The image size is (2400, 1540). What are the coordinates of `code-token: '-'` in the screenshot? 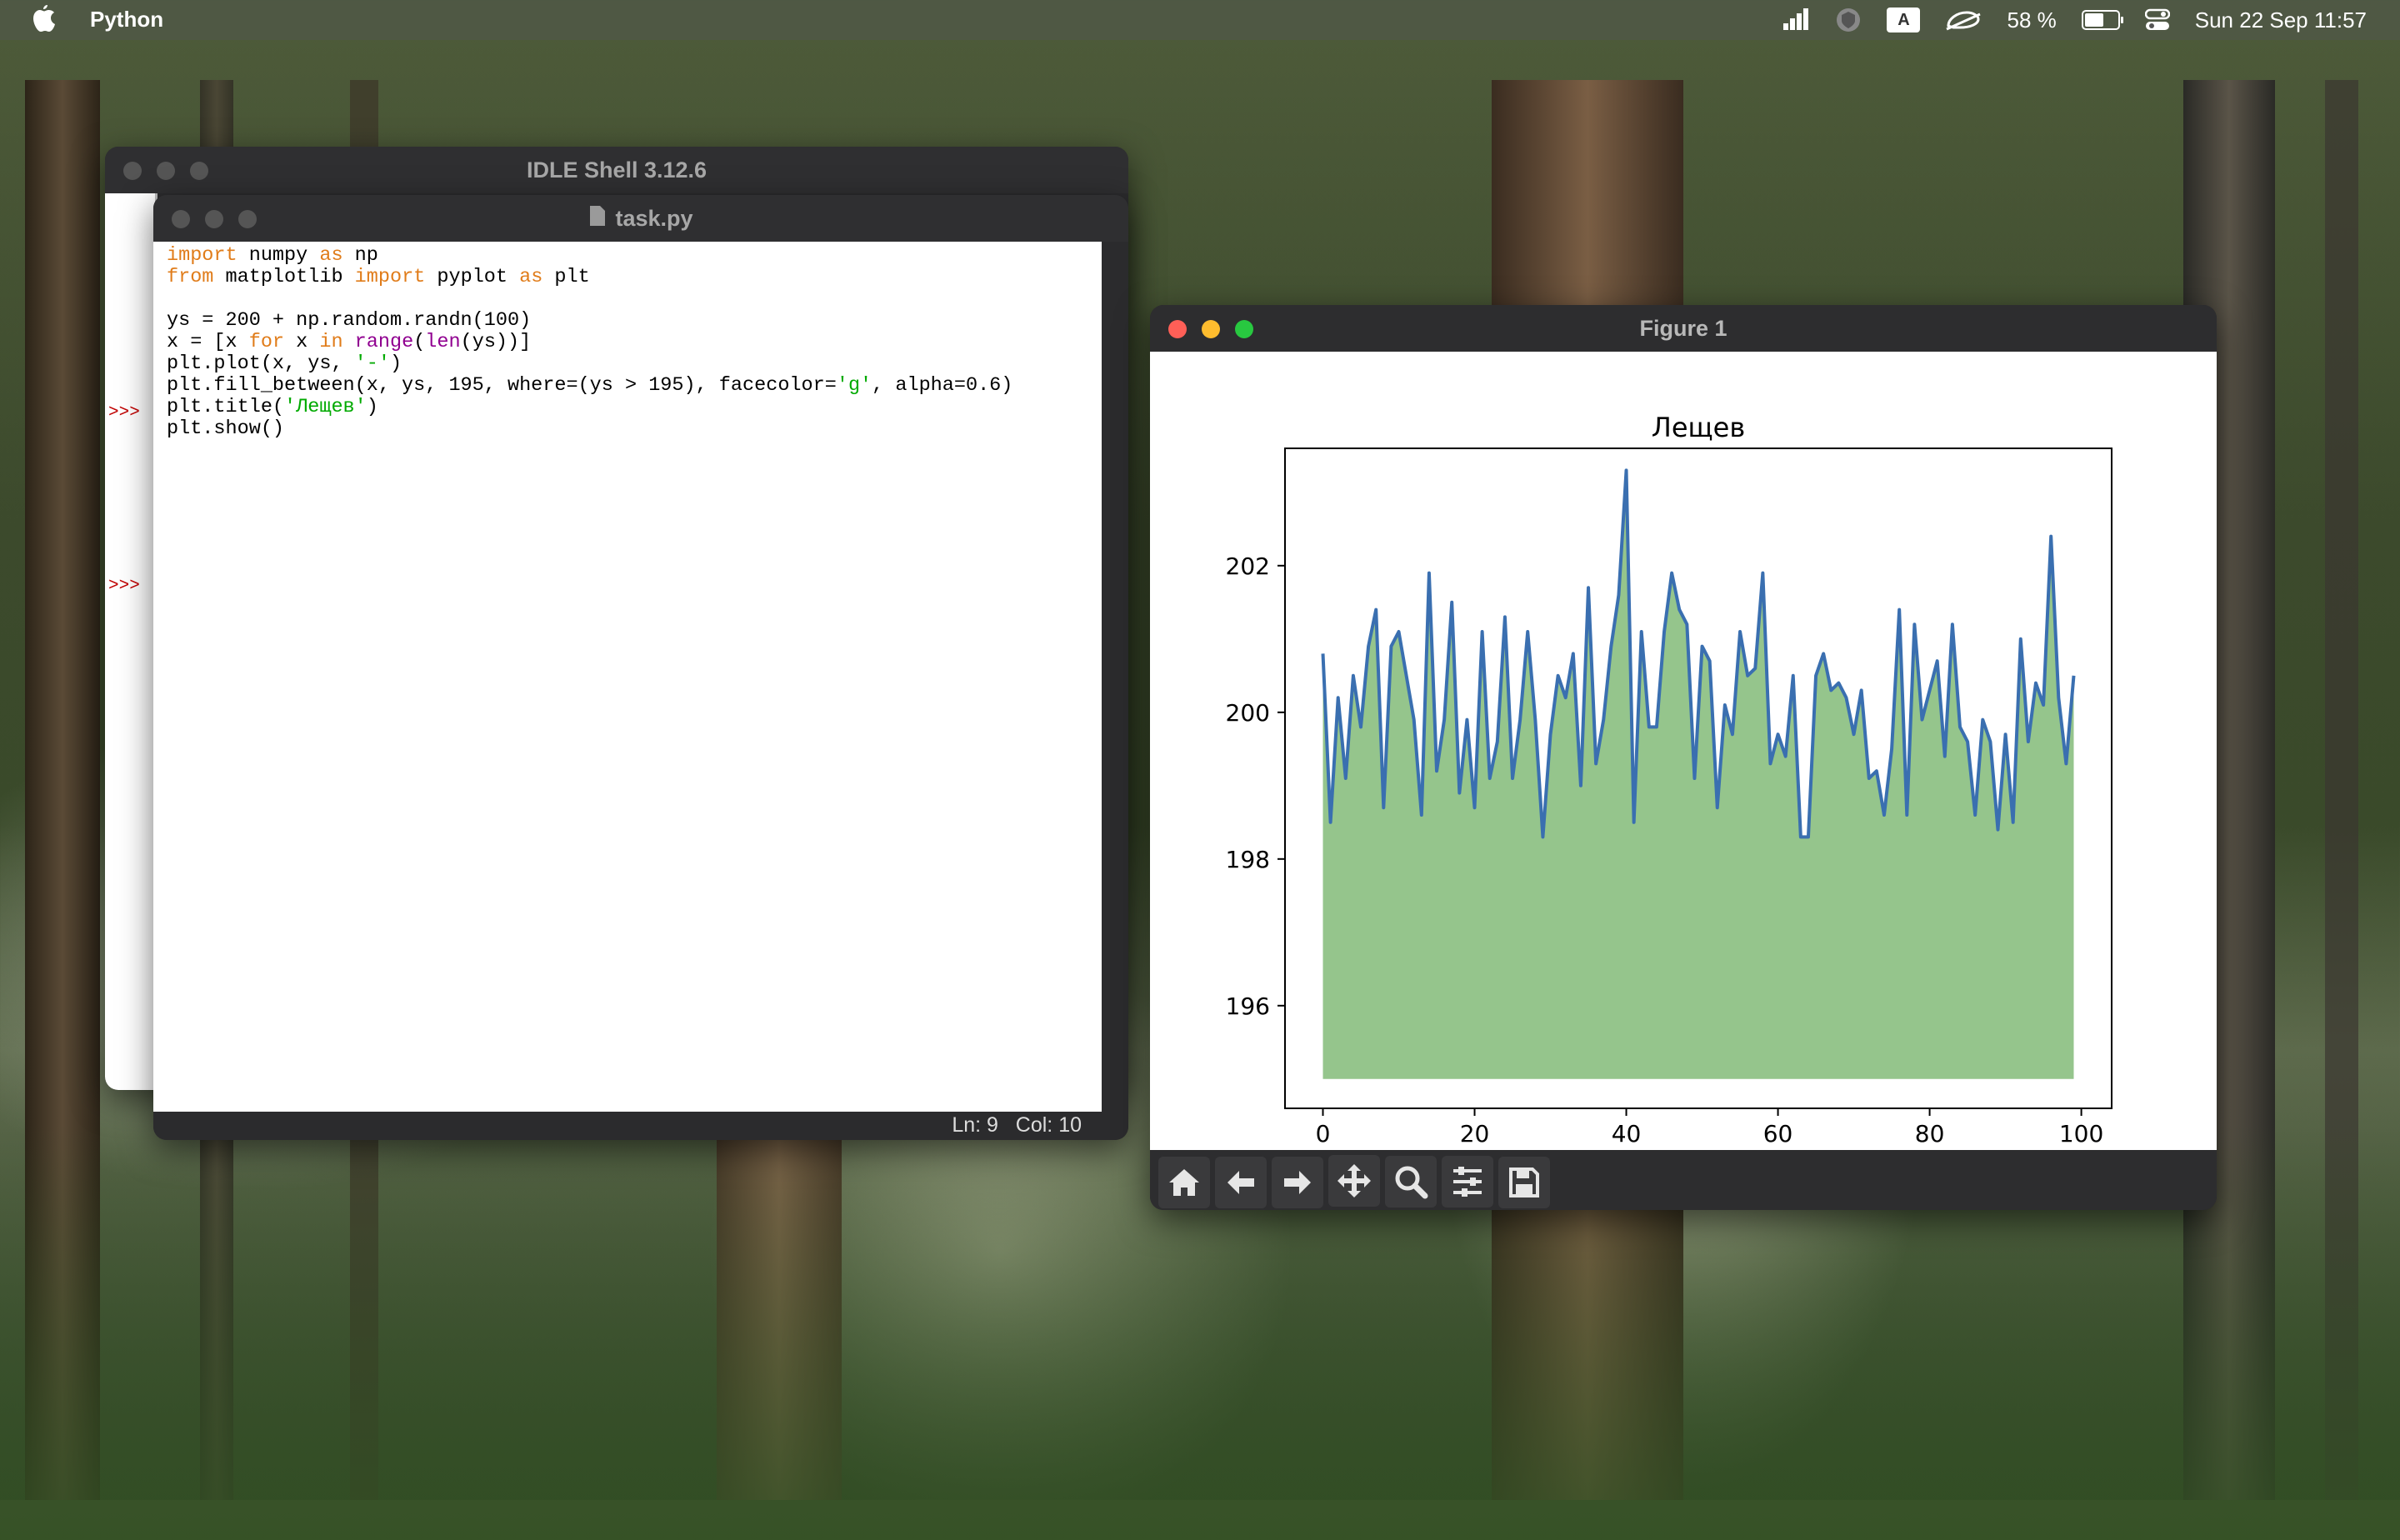 It's located at (372, 363).